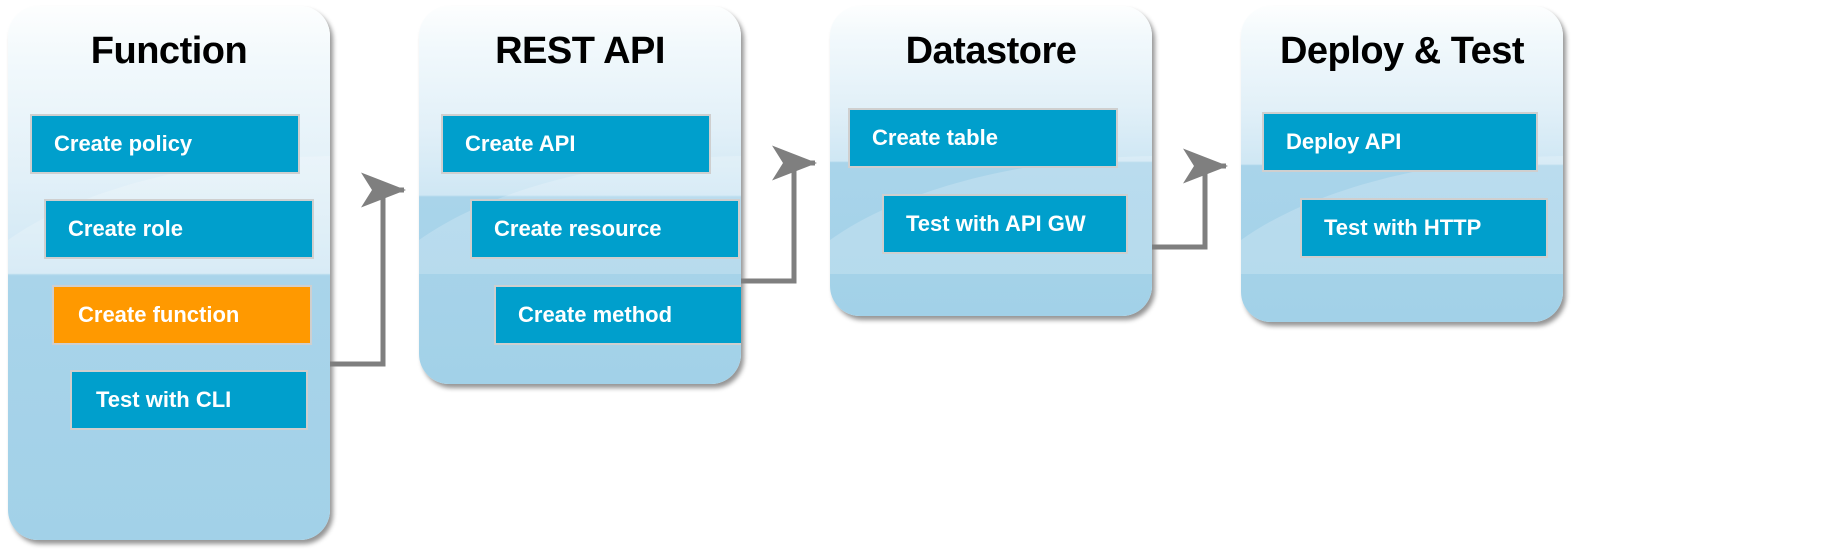 The width and height of the screenshot is (1828, 550). I want to click on panel-title-datastore: Datastore, so click(991, 51).